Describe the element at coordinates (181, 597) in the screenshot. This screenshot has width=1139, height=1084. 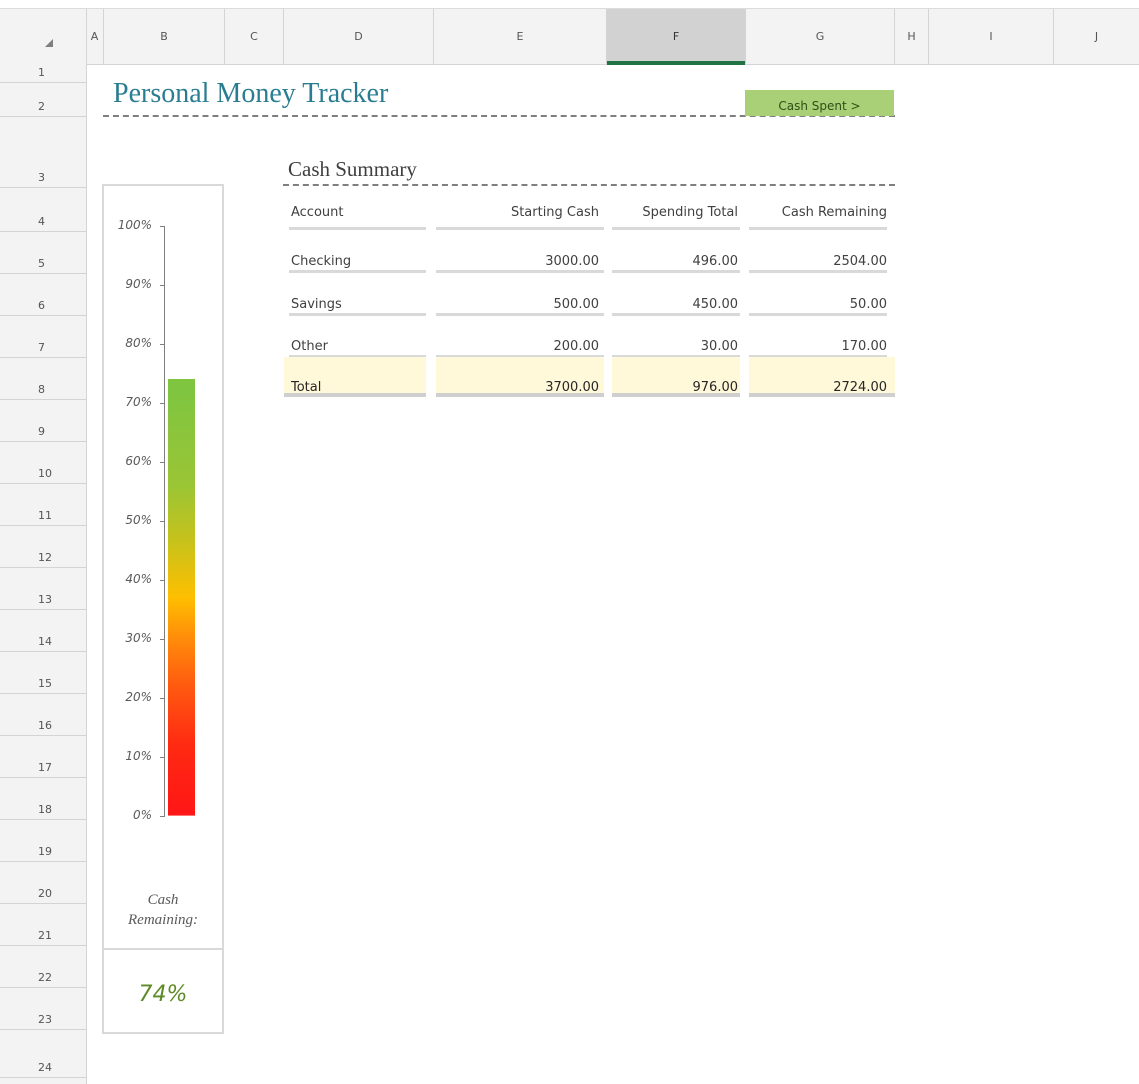
I see `gauge-fill-bar` at that location.